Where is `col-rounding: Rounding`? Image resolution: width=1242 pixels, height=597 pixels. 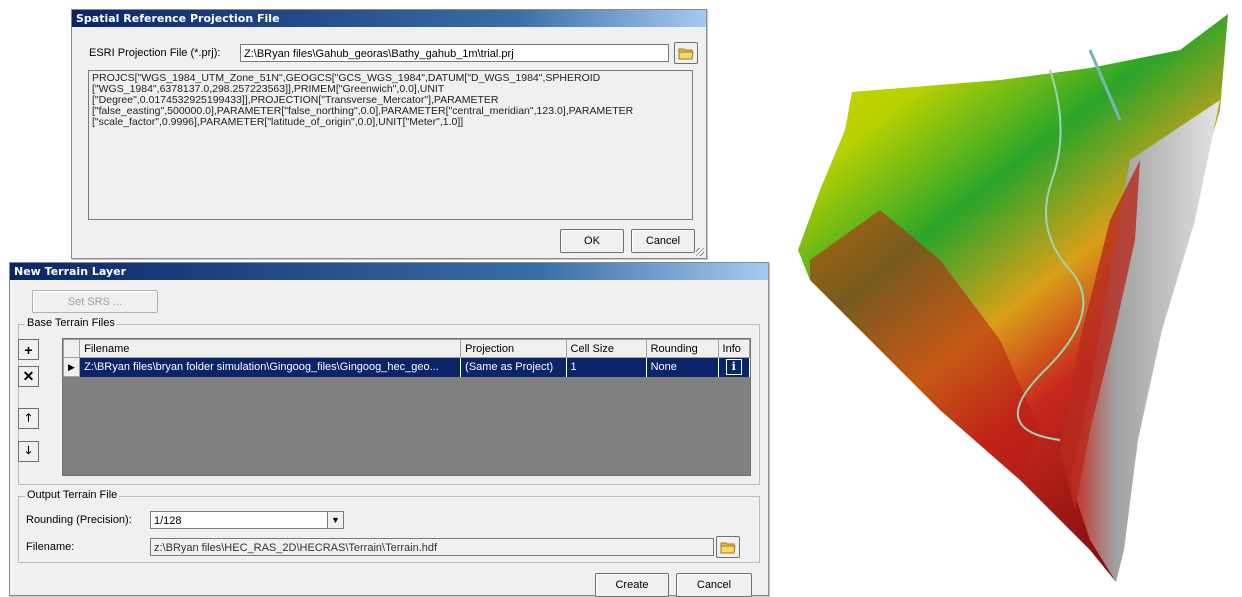 col-rounding: Rounding is located at coordinates (682, 348).